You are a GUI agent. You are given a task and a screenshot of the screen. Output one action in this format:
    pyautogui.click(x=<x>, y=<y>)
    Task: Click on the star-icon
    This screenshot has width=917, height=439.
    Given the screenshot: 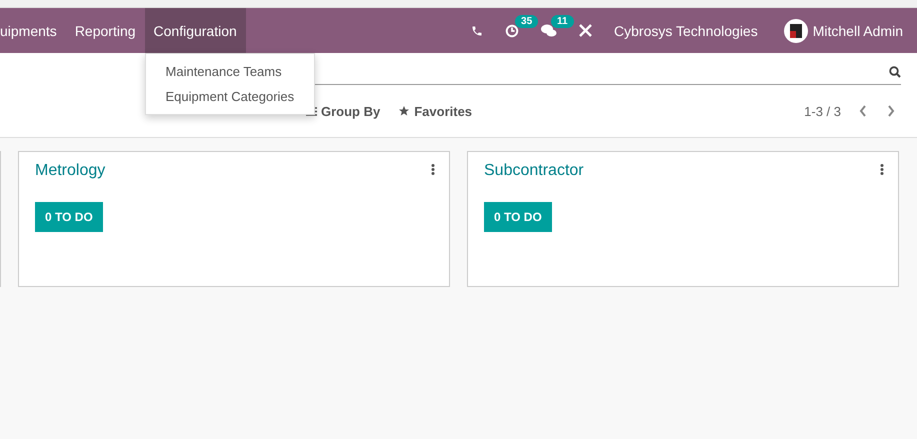 What is the action you would take?
    pyautogui.click(x=404, y=111)
    